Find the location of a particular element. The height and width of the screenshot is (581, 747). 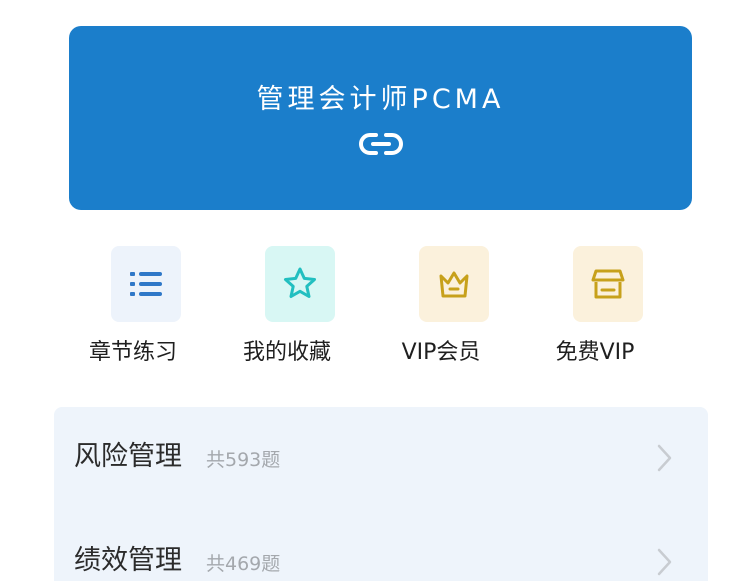

chapter-item-performance-management: 绩效管理 共469题 is located at coordinates (381, 546).